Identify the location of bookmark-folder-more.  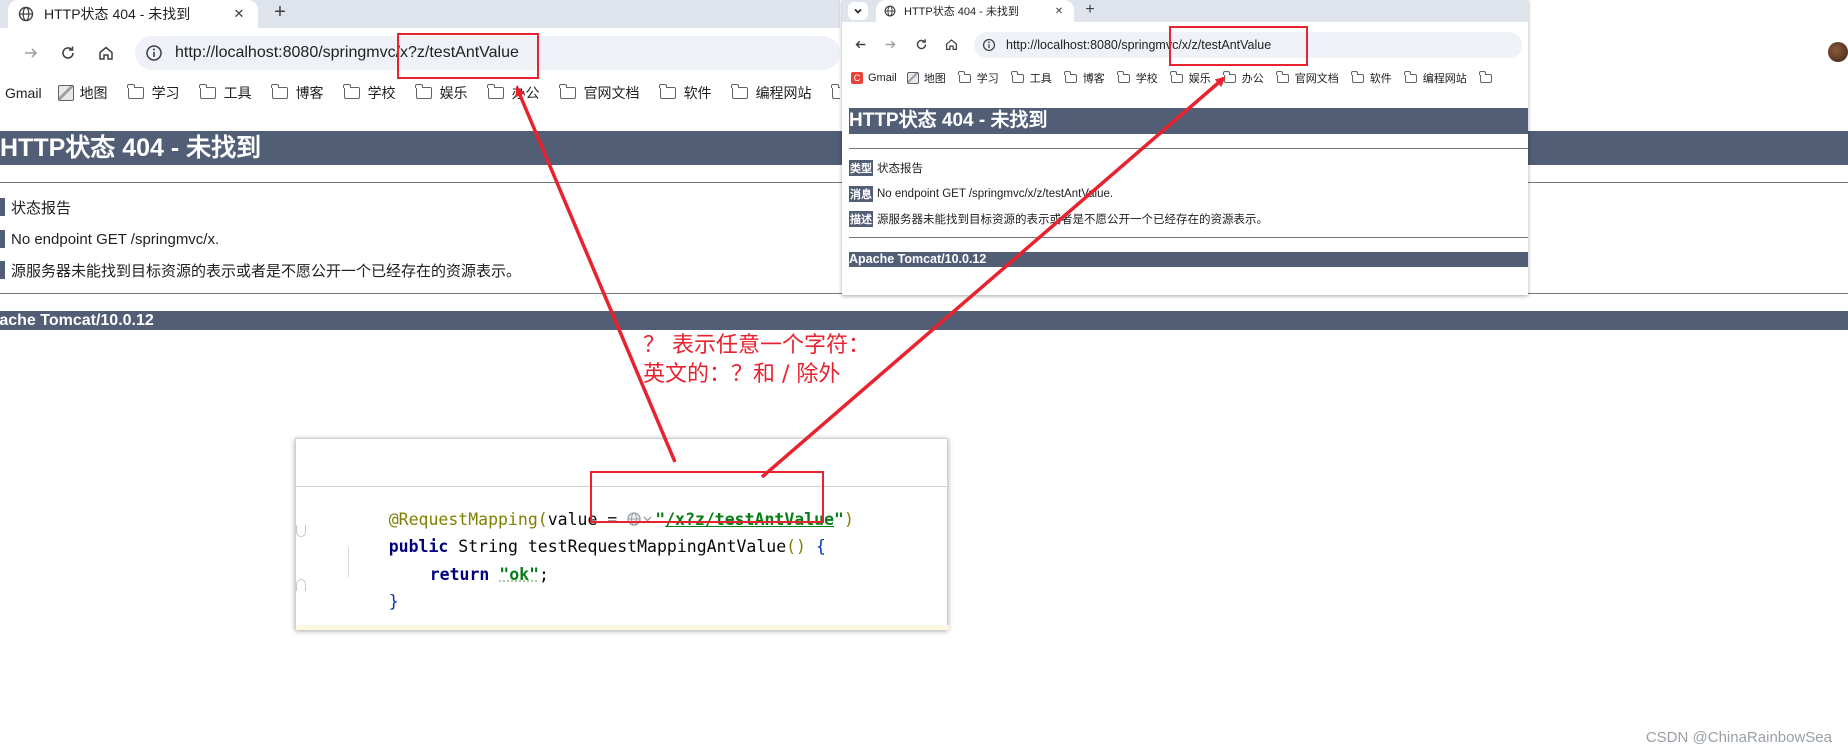
(1485, 76).